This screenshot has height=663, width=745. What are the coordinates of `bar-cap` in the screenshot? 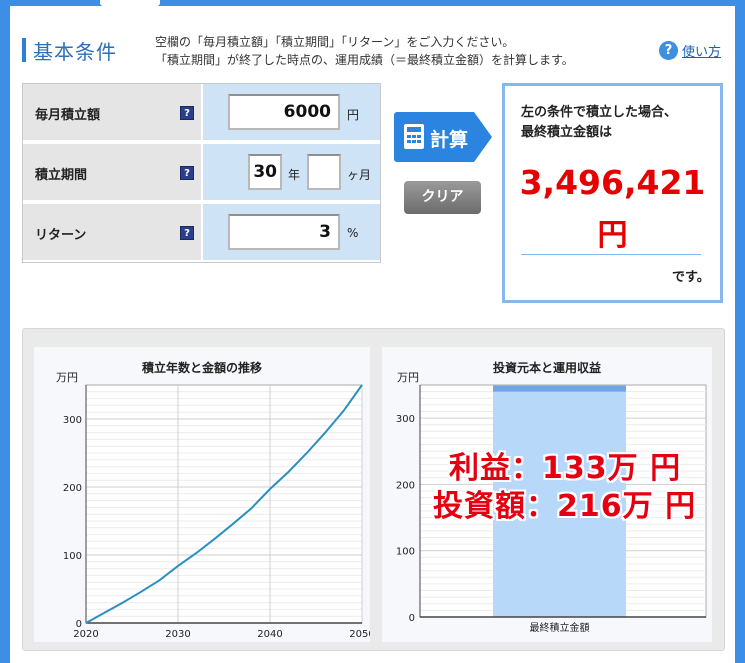 It's located at (559, 388).